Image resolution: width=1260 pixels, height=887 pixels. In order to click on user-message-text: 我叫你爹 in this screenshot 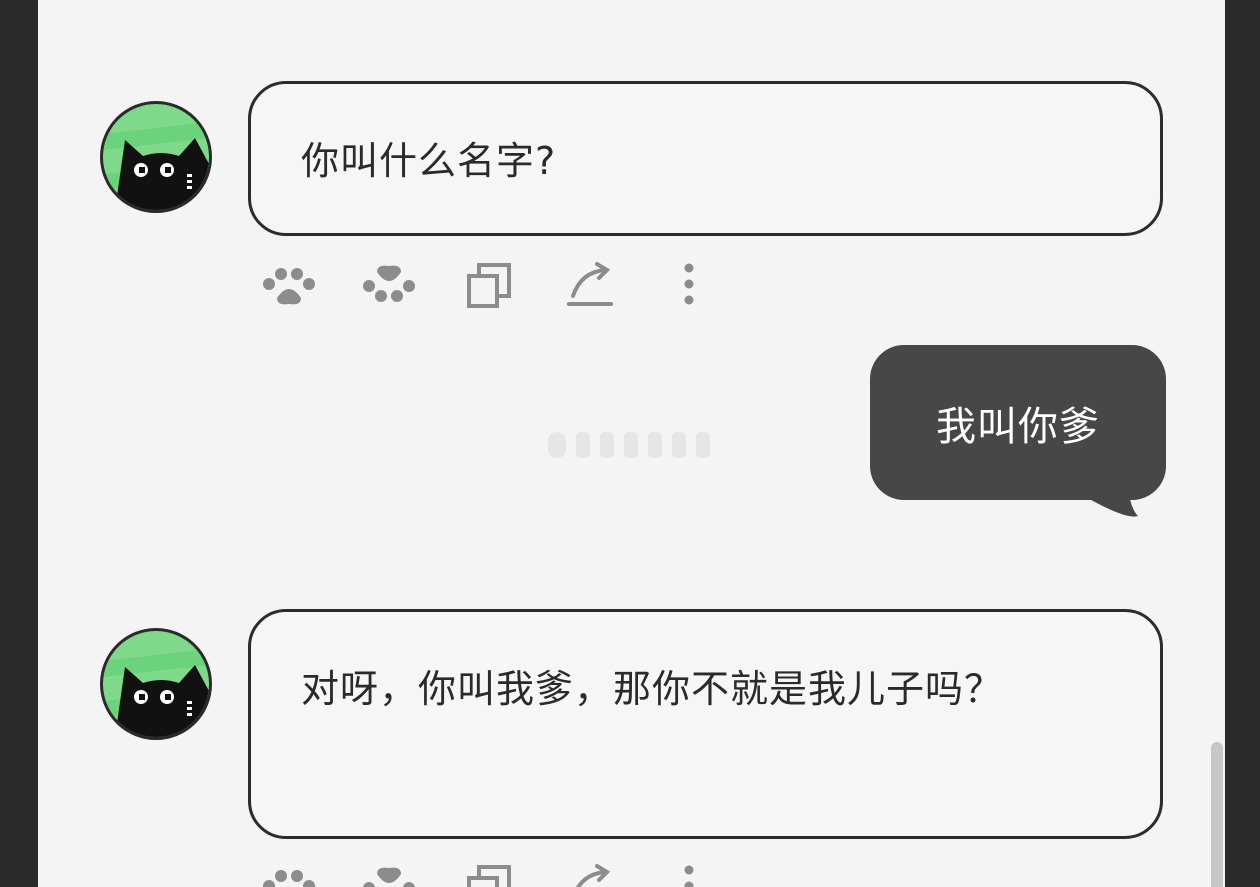, I will do `click(1018, 426)`.